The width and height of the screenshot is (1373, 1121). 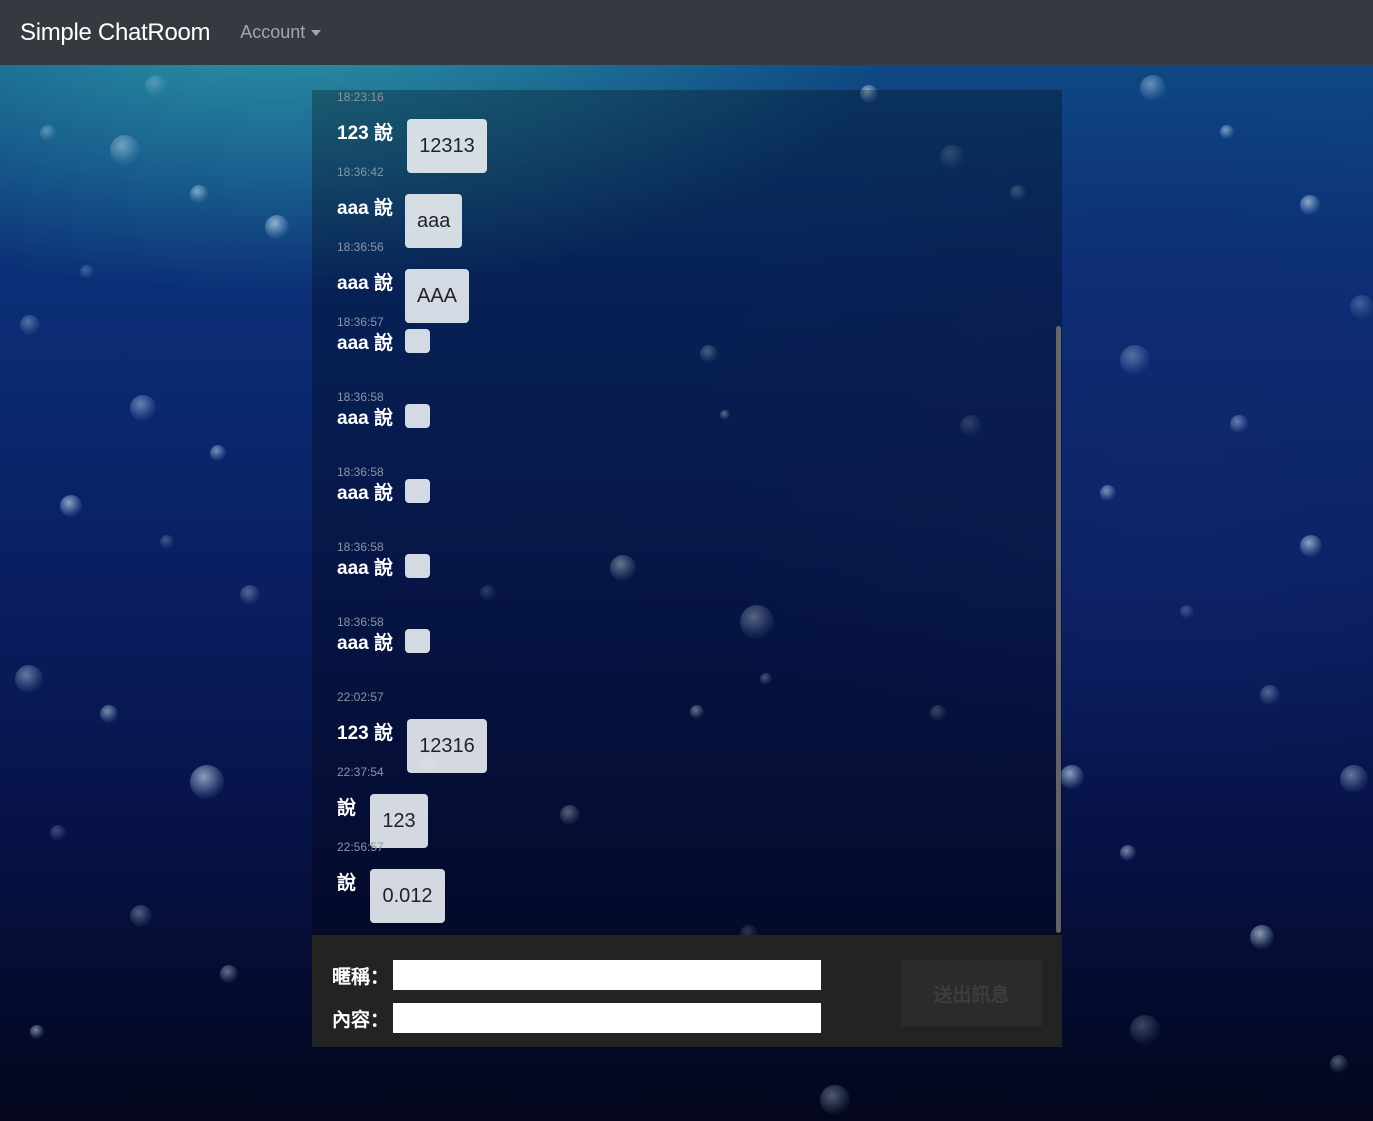 What do you see at coordinates (361, 1020) in the screenshot?
I see `content-label: 內容：` at bounding box center [361, 1020].